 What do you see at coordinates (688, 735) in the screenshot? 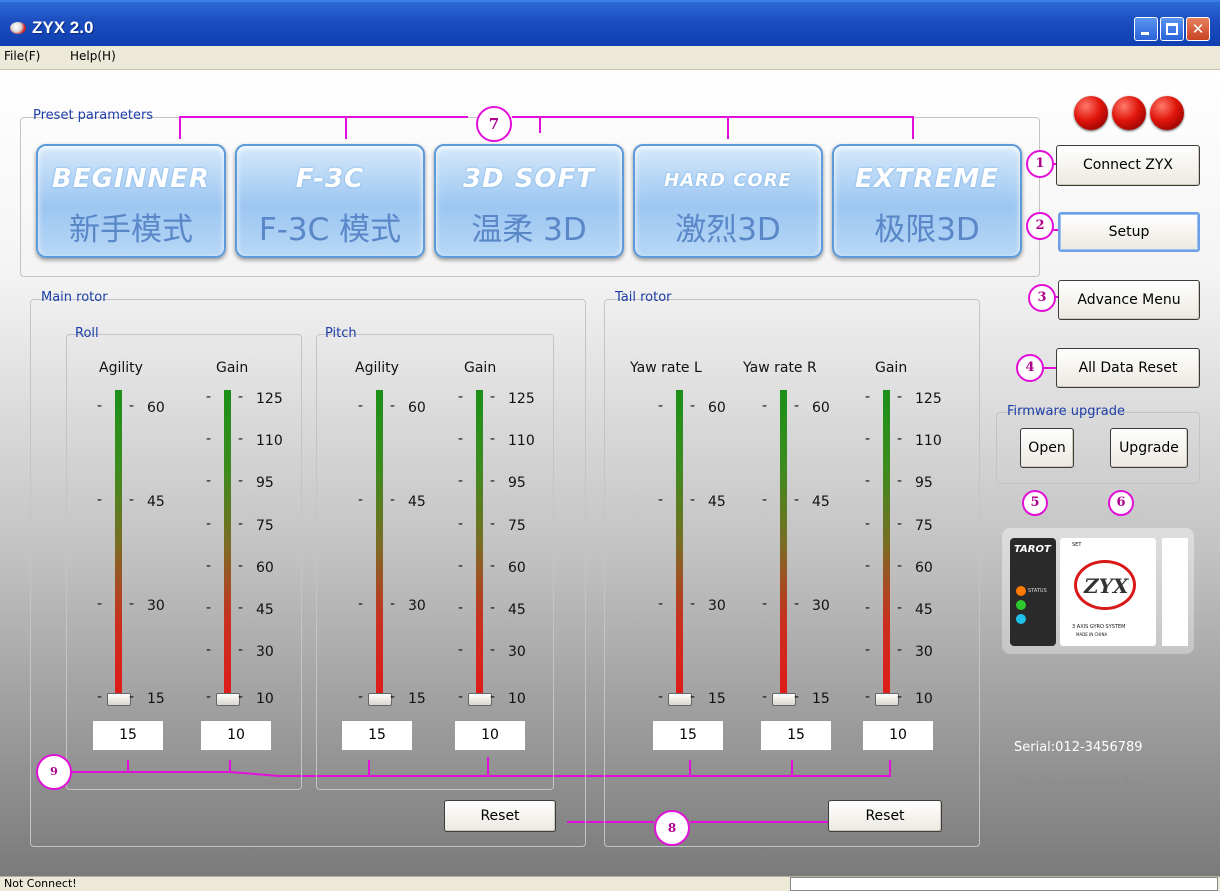
I see `yaw-l-value: 15` at bounding box center [688, 735].